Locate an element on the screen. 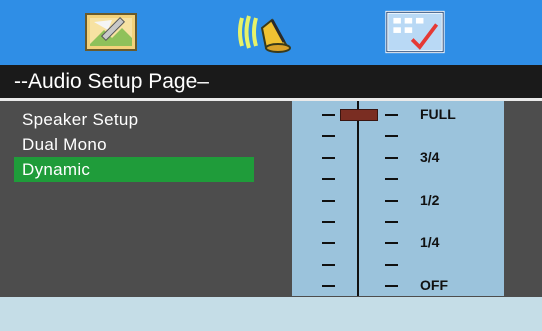 The height and width of the screenshot is (331, 542). menu-item-dual-mono: Dual Mono is located at coordinates (134, 144).